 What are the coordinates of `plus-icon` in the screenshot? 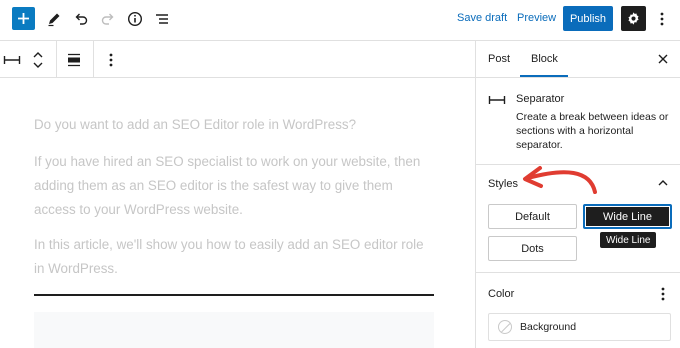 It's located at (23, 18).